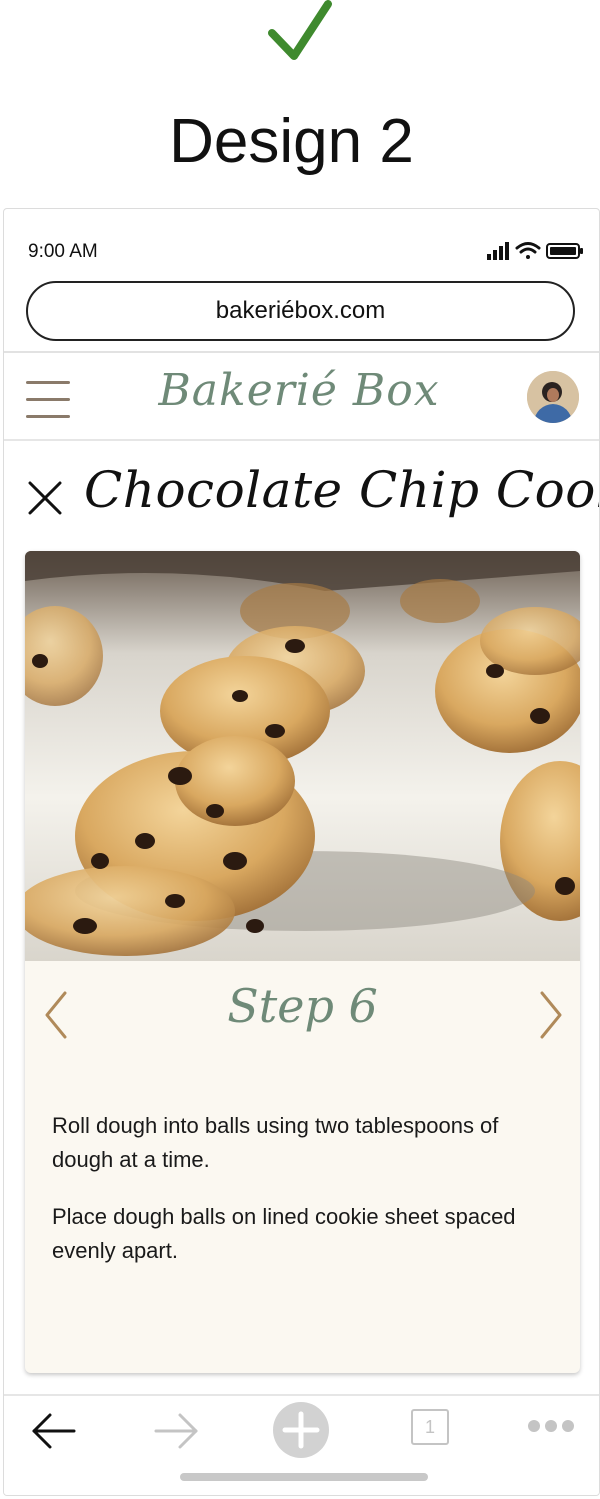 The height and width of the screenshot is (1499, 600). I want to click on browser-toolbar: 1, so click(301, 1445).